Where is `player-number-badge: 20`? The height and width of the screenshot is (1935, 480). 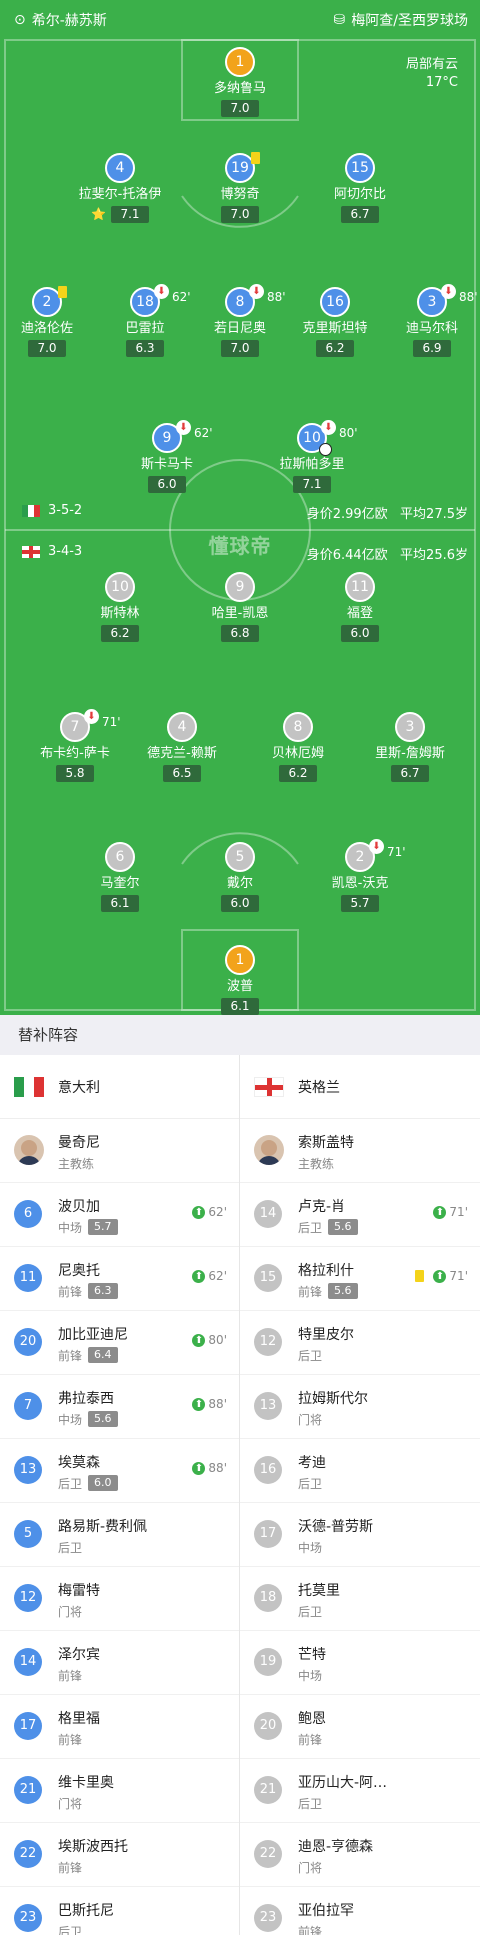
player-number-badge: 20 is located at coordinates (28, 1342).